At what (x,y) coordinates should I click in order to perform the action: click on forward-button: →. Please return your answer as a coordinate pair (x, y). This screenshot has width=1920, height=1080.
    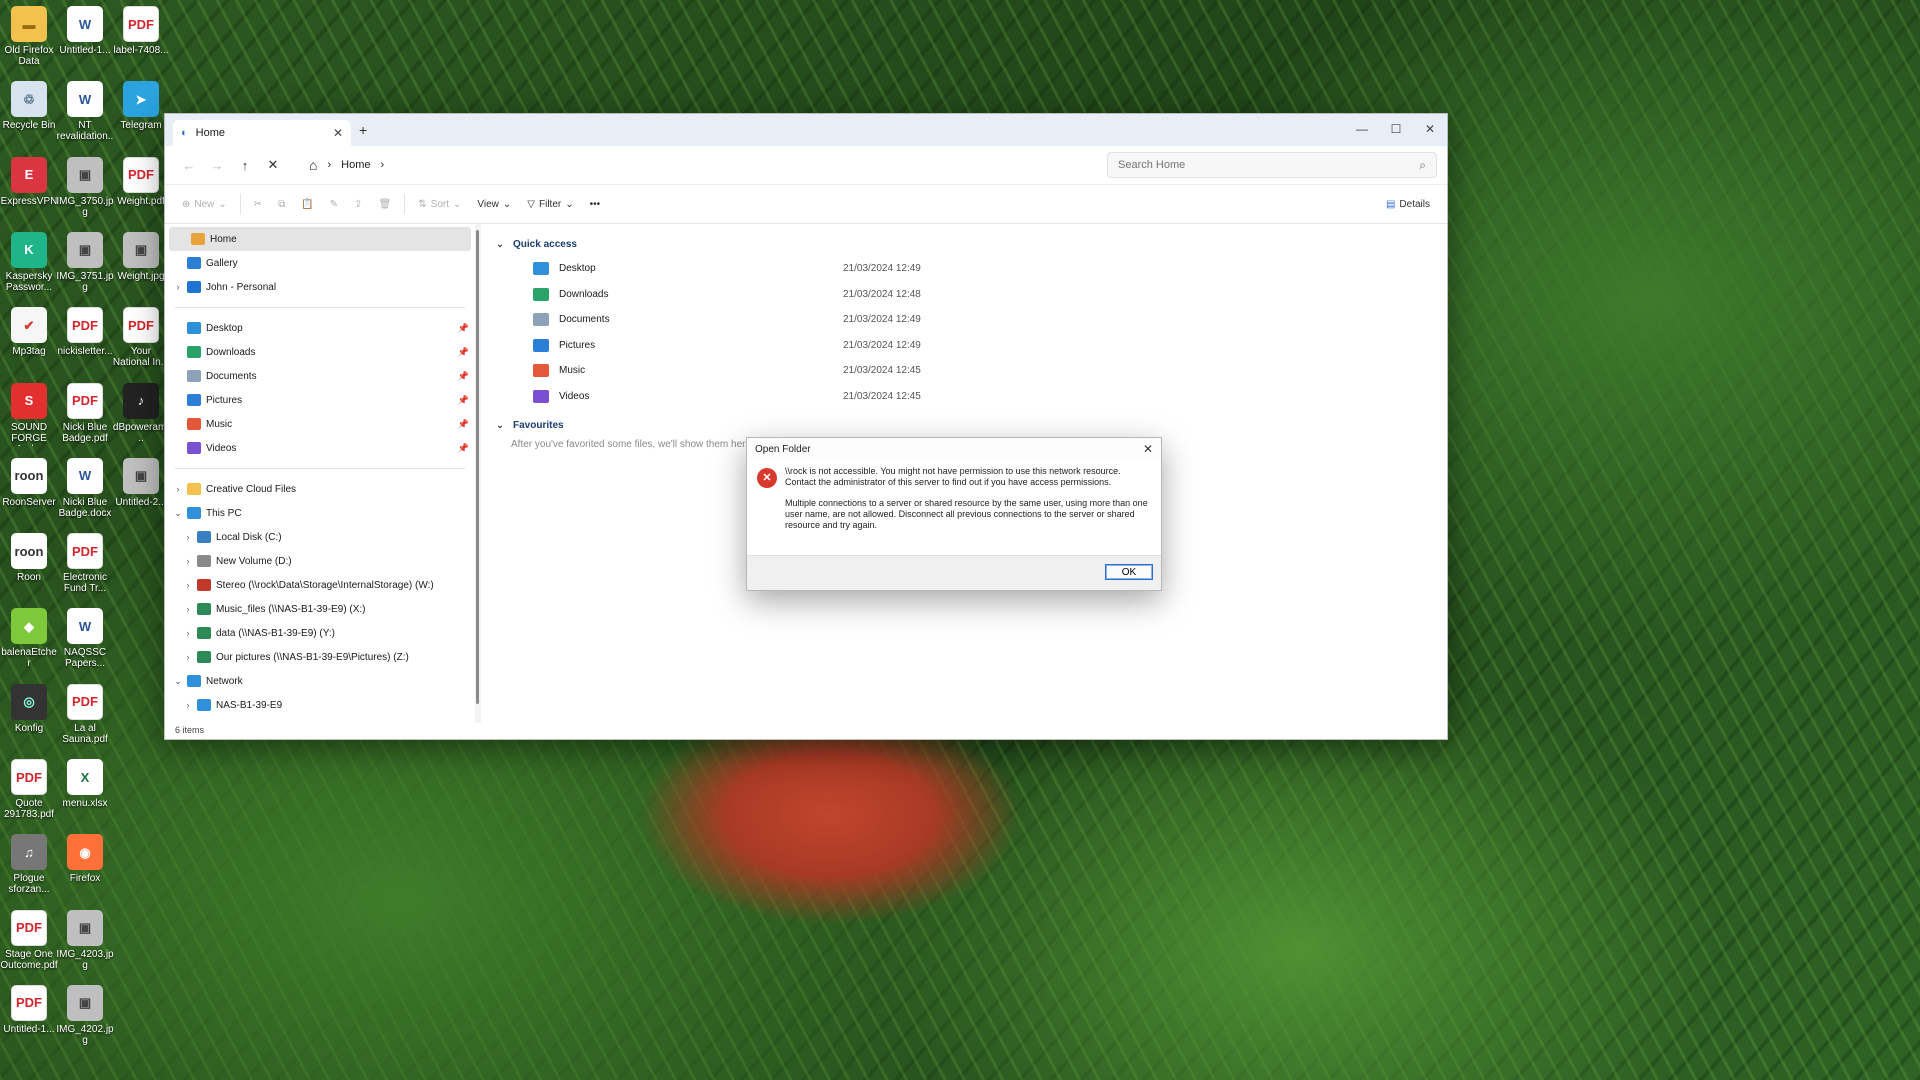
    Looking at the image, I should click on (217, 165).